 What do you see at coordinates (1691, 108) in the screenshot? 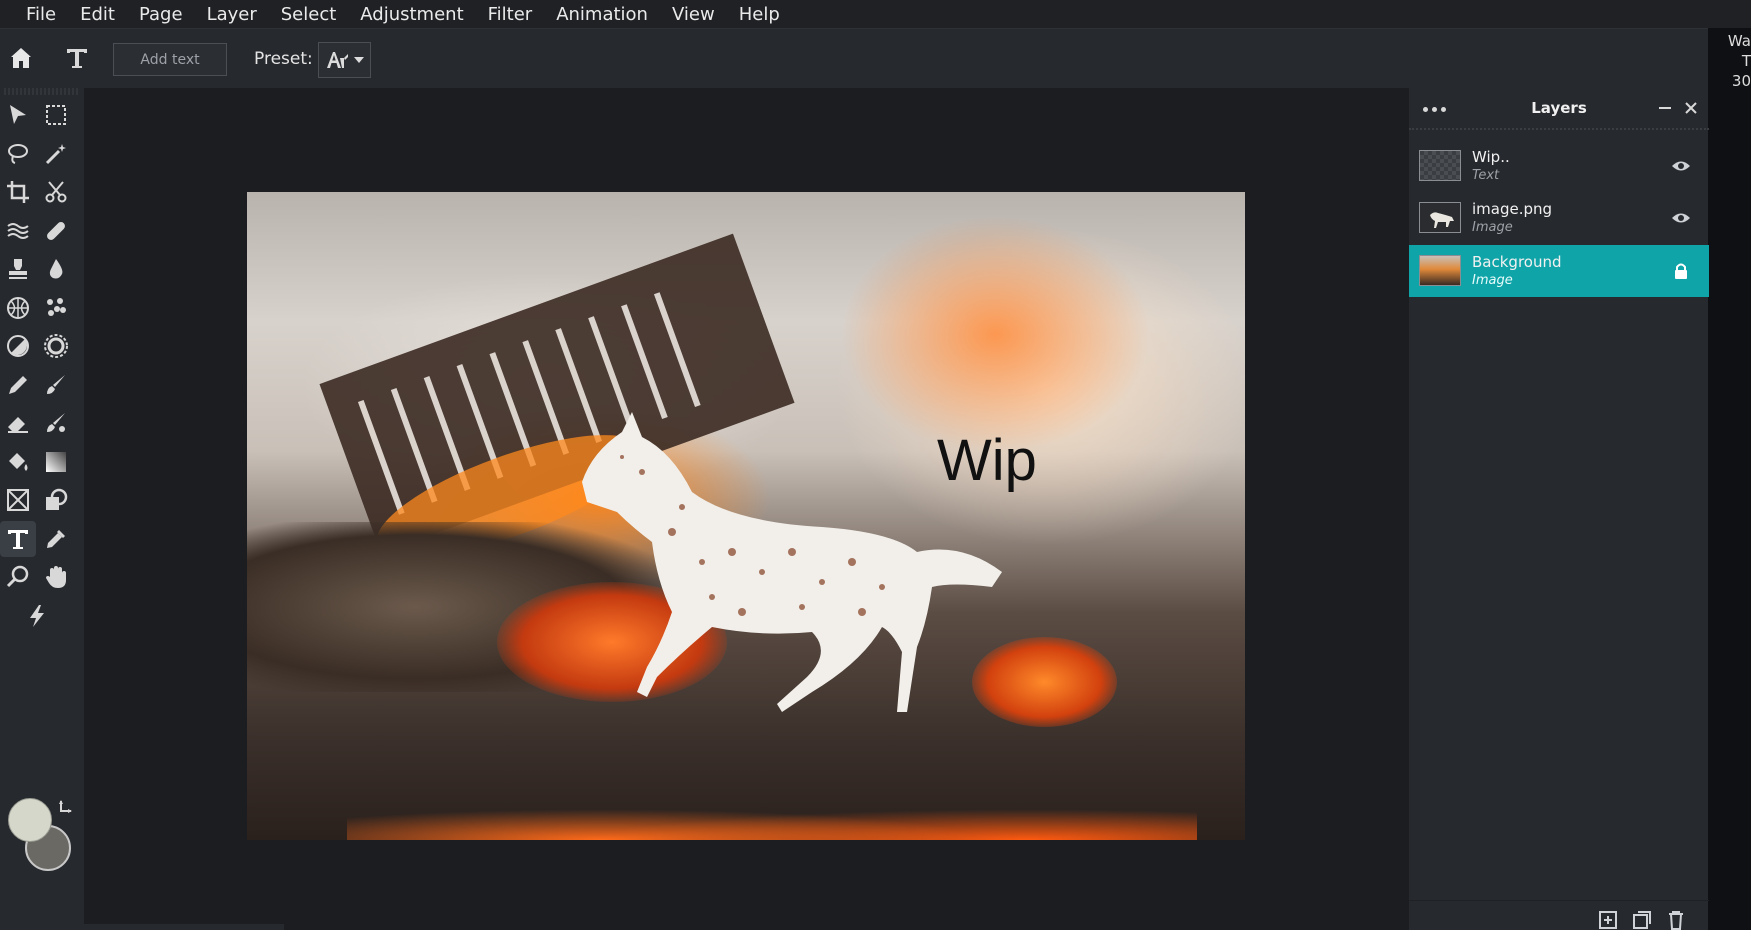
I see `close-icon` at bounding box center [1691, 108].